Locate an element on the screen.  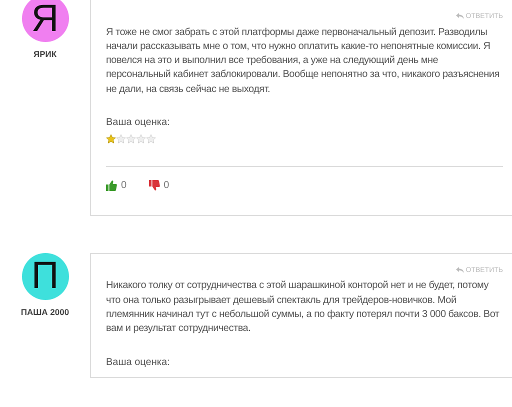
author-name: ЯРИК is located at coordinates (45, 54).